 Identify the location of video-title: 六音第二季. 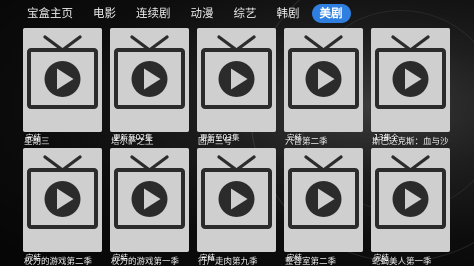
(306, 142).